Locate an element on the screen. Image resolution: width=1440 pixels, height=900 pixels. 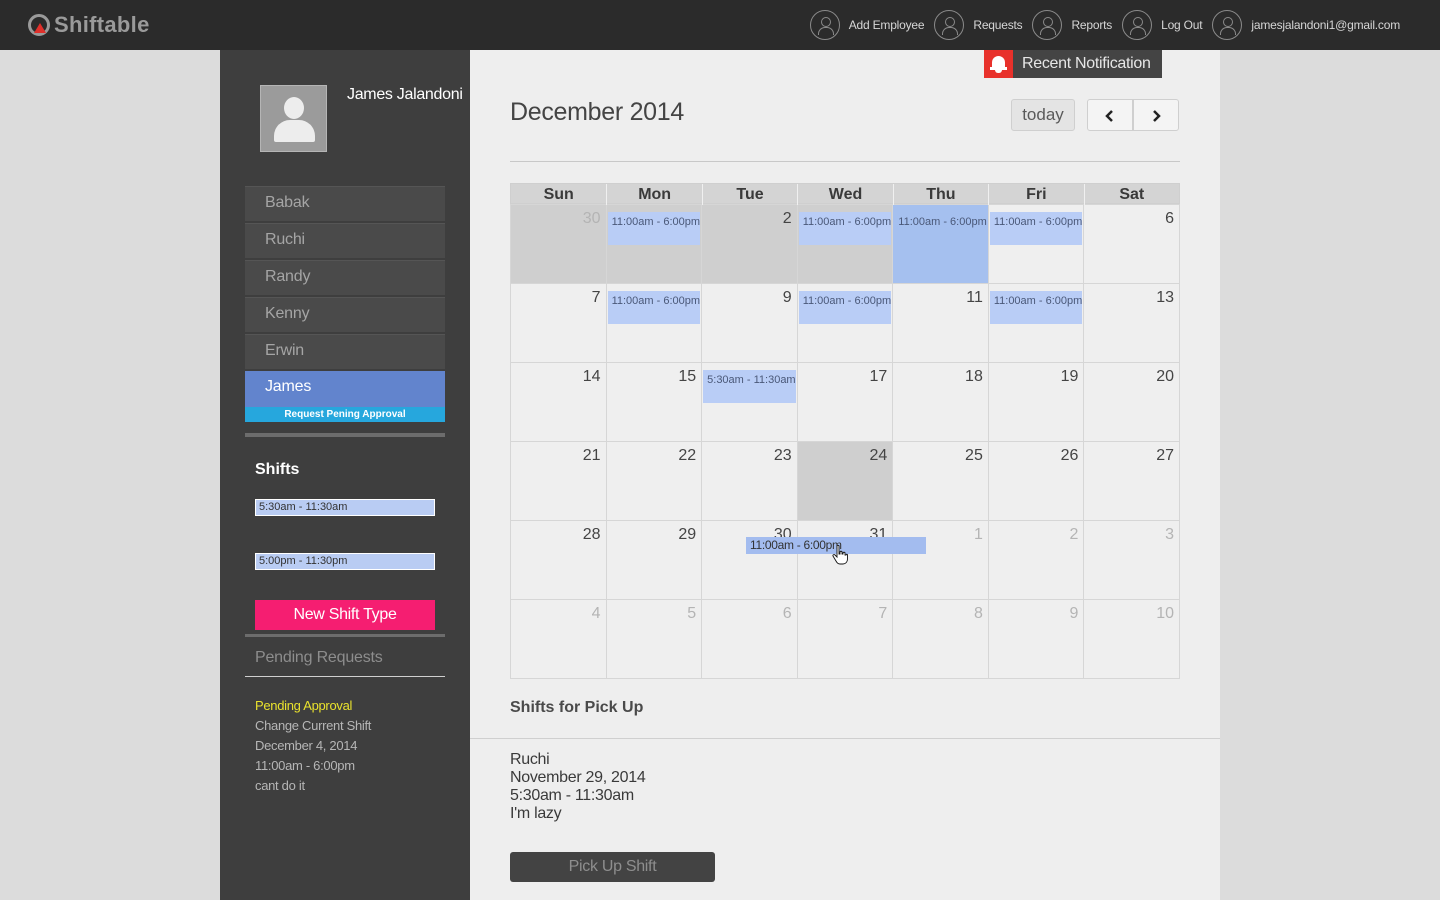
shift-type-item: 5:30am - 11:30am is located at coordinates (345, 507).